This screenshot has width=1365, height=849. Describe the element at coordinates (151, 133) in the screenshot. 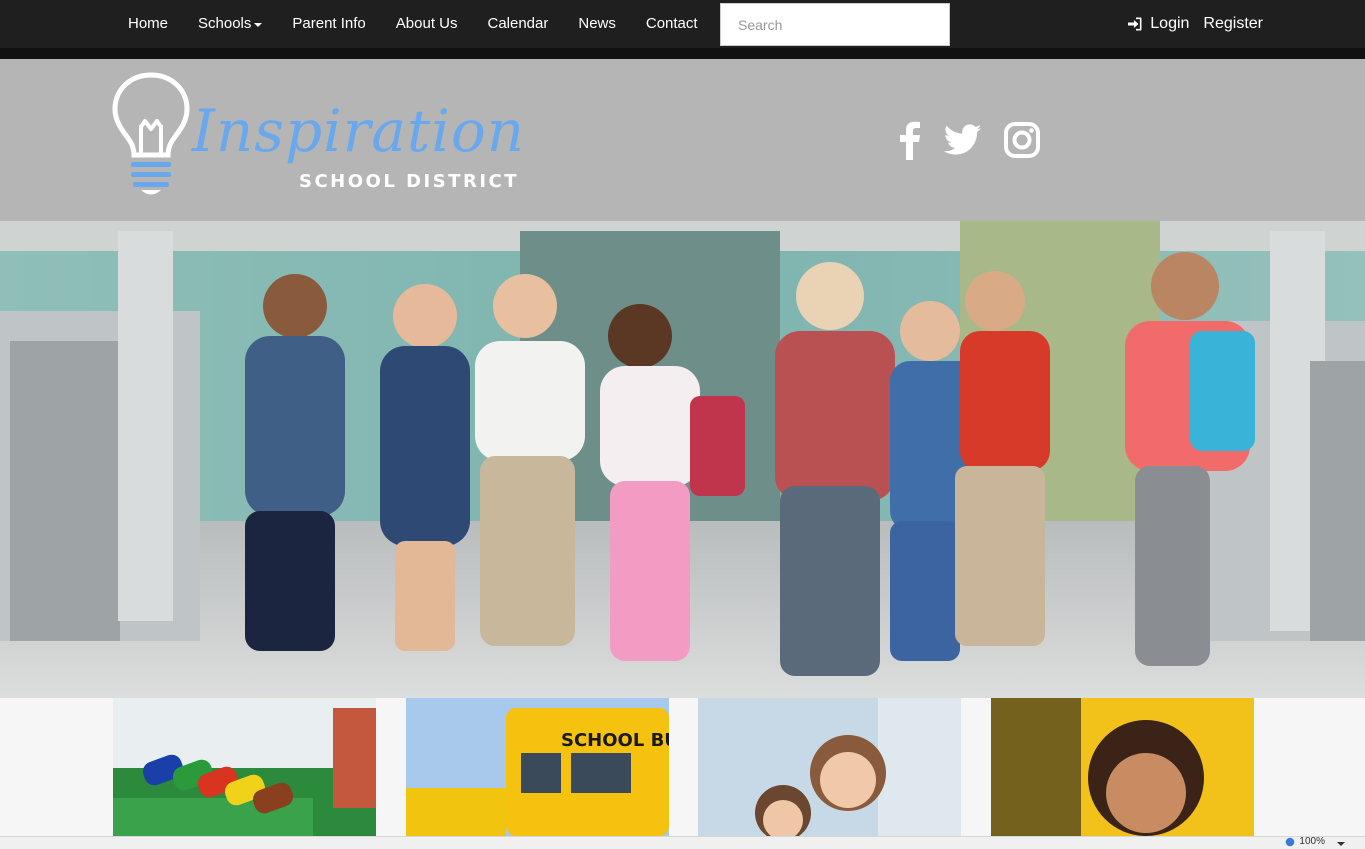

I see `lightbulb-icon` at that location.